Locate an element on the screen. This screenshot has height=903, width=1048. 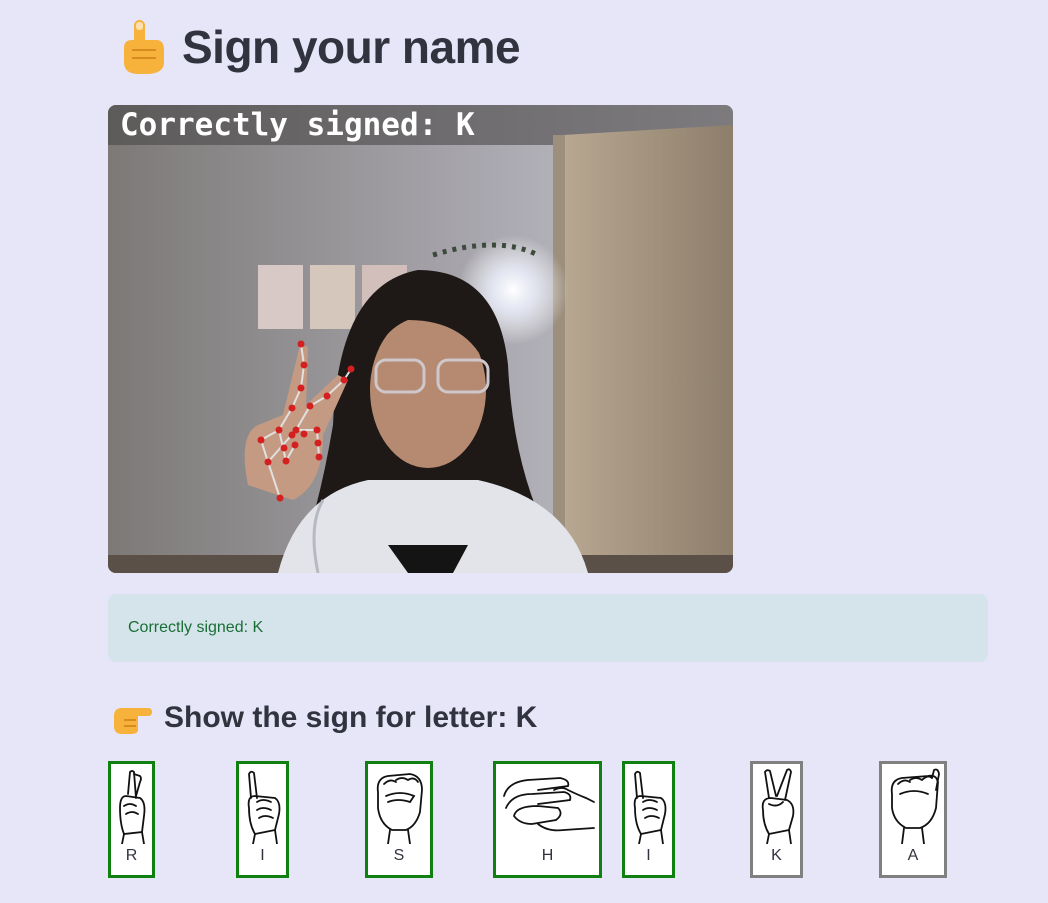
letter-card-r: R is located at coordinates (131, 819).